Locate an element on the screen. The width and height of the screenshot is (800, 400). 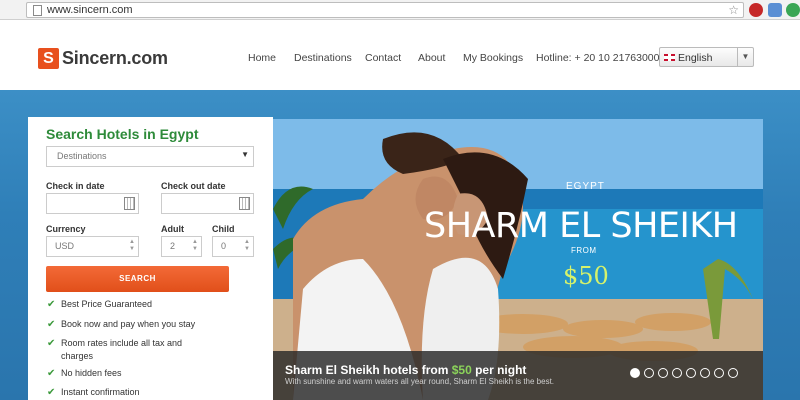
slider-pagination is located at coordinates (684, 373).